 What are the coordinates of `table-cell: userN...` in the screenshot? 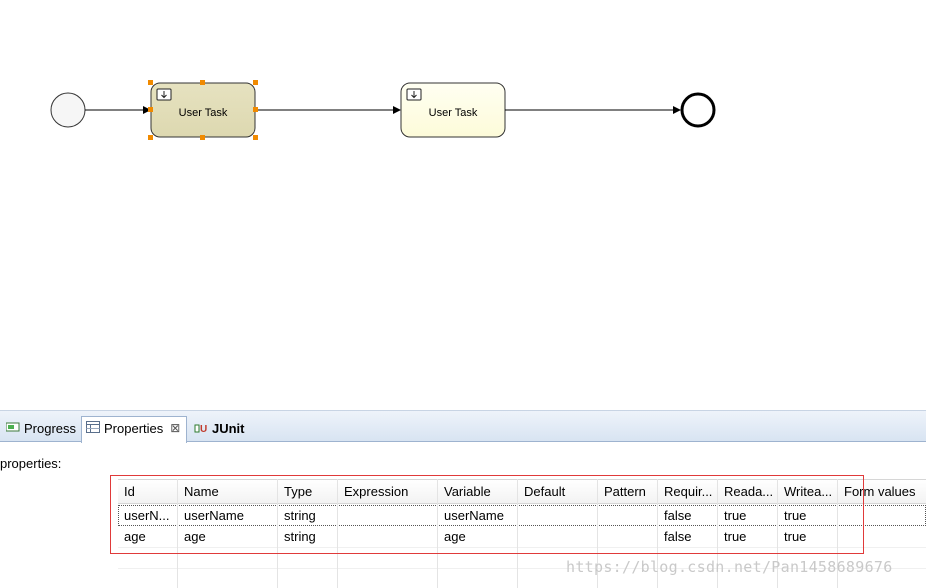 It's located at (148, 515).